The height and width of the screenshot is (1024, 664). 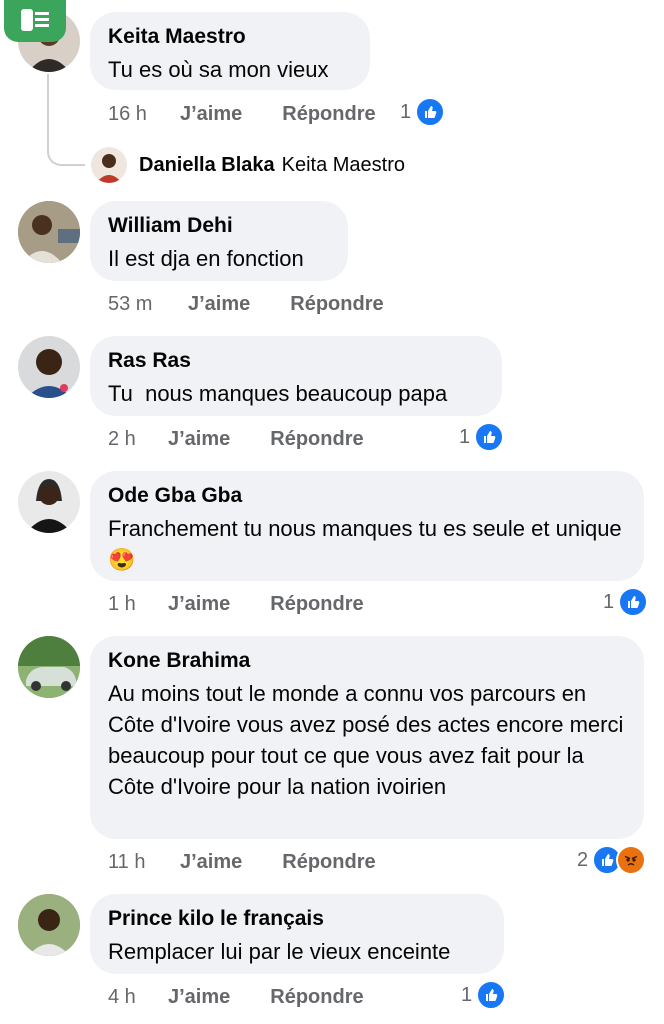 What do you see at coordinates (296, 376) in the screenshot?
I see `comment-bubble: Ras Ras Tu nous manques beaucoup papa` at bounding box center [296, 376].